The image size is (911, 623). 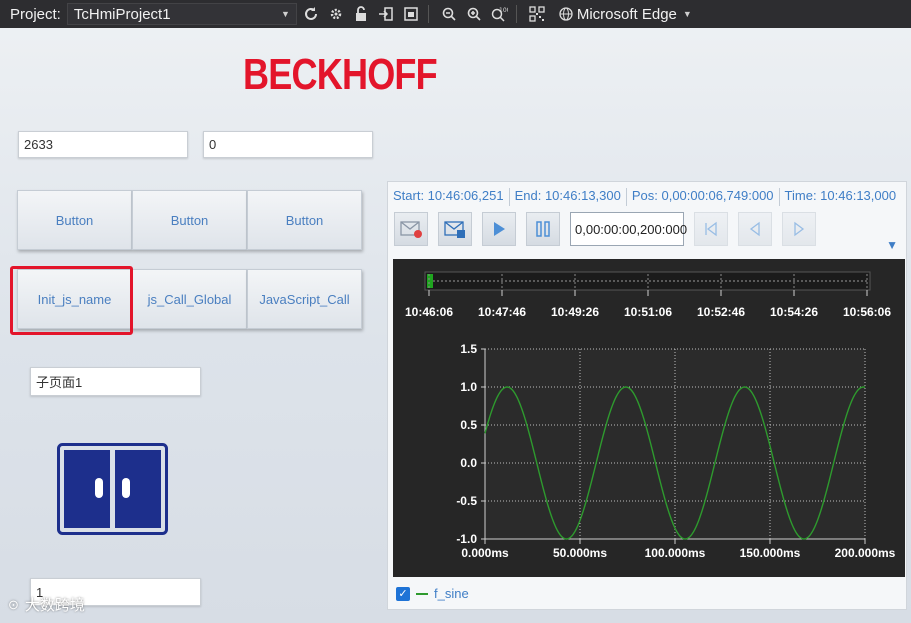 I want to click on export-icon, so click(x=454, y=229).